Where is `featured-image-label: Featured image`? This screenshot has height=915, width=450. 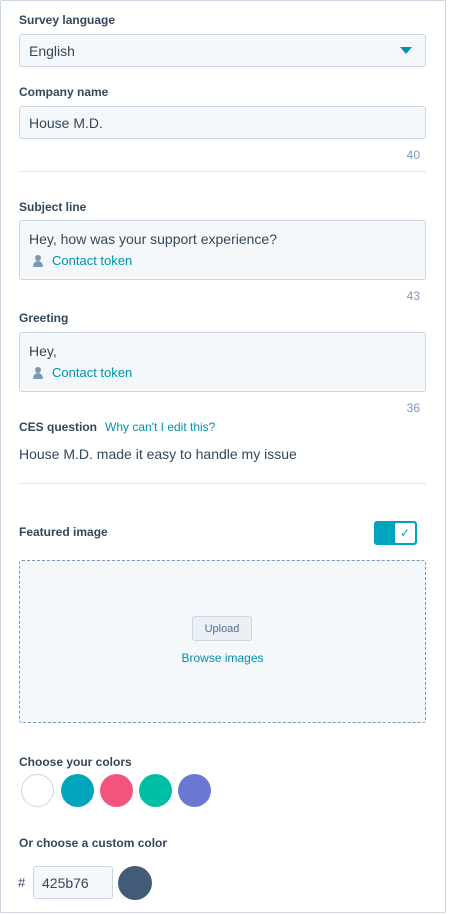 featured-image-label: Featured image is located at coordinates (63, 532).